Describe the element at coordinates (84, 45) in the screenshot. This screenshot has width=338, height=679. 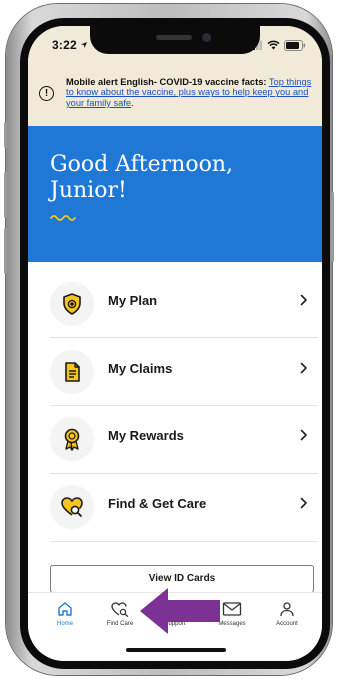
I see `location-arrow-icon` at that location.